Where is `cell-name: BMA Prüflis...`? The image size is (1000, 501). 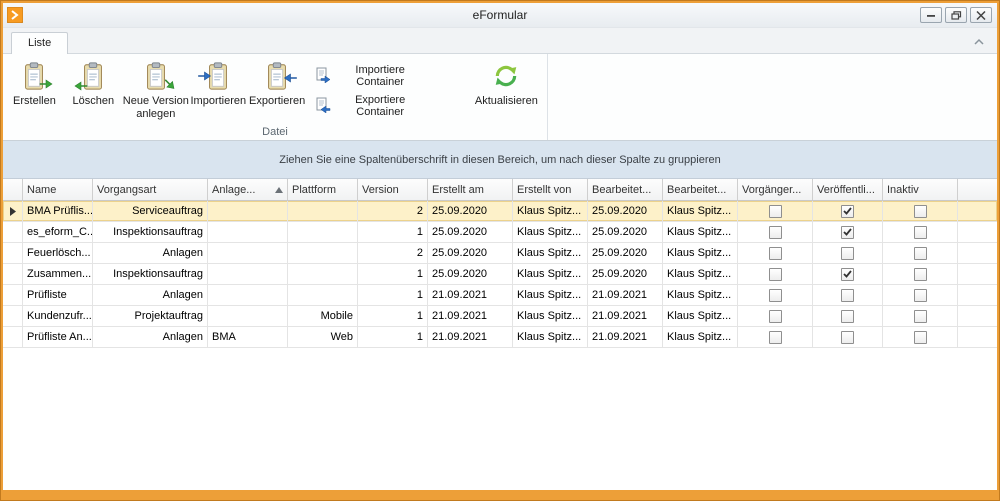 cell-name: BMA Prüflis... is located at coordinates (58, 211).